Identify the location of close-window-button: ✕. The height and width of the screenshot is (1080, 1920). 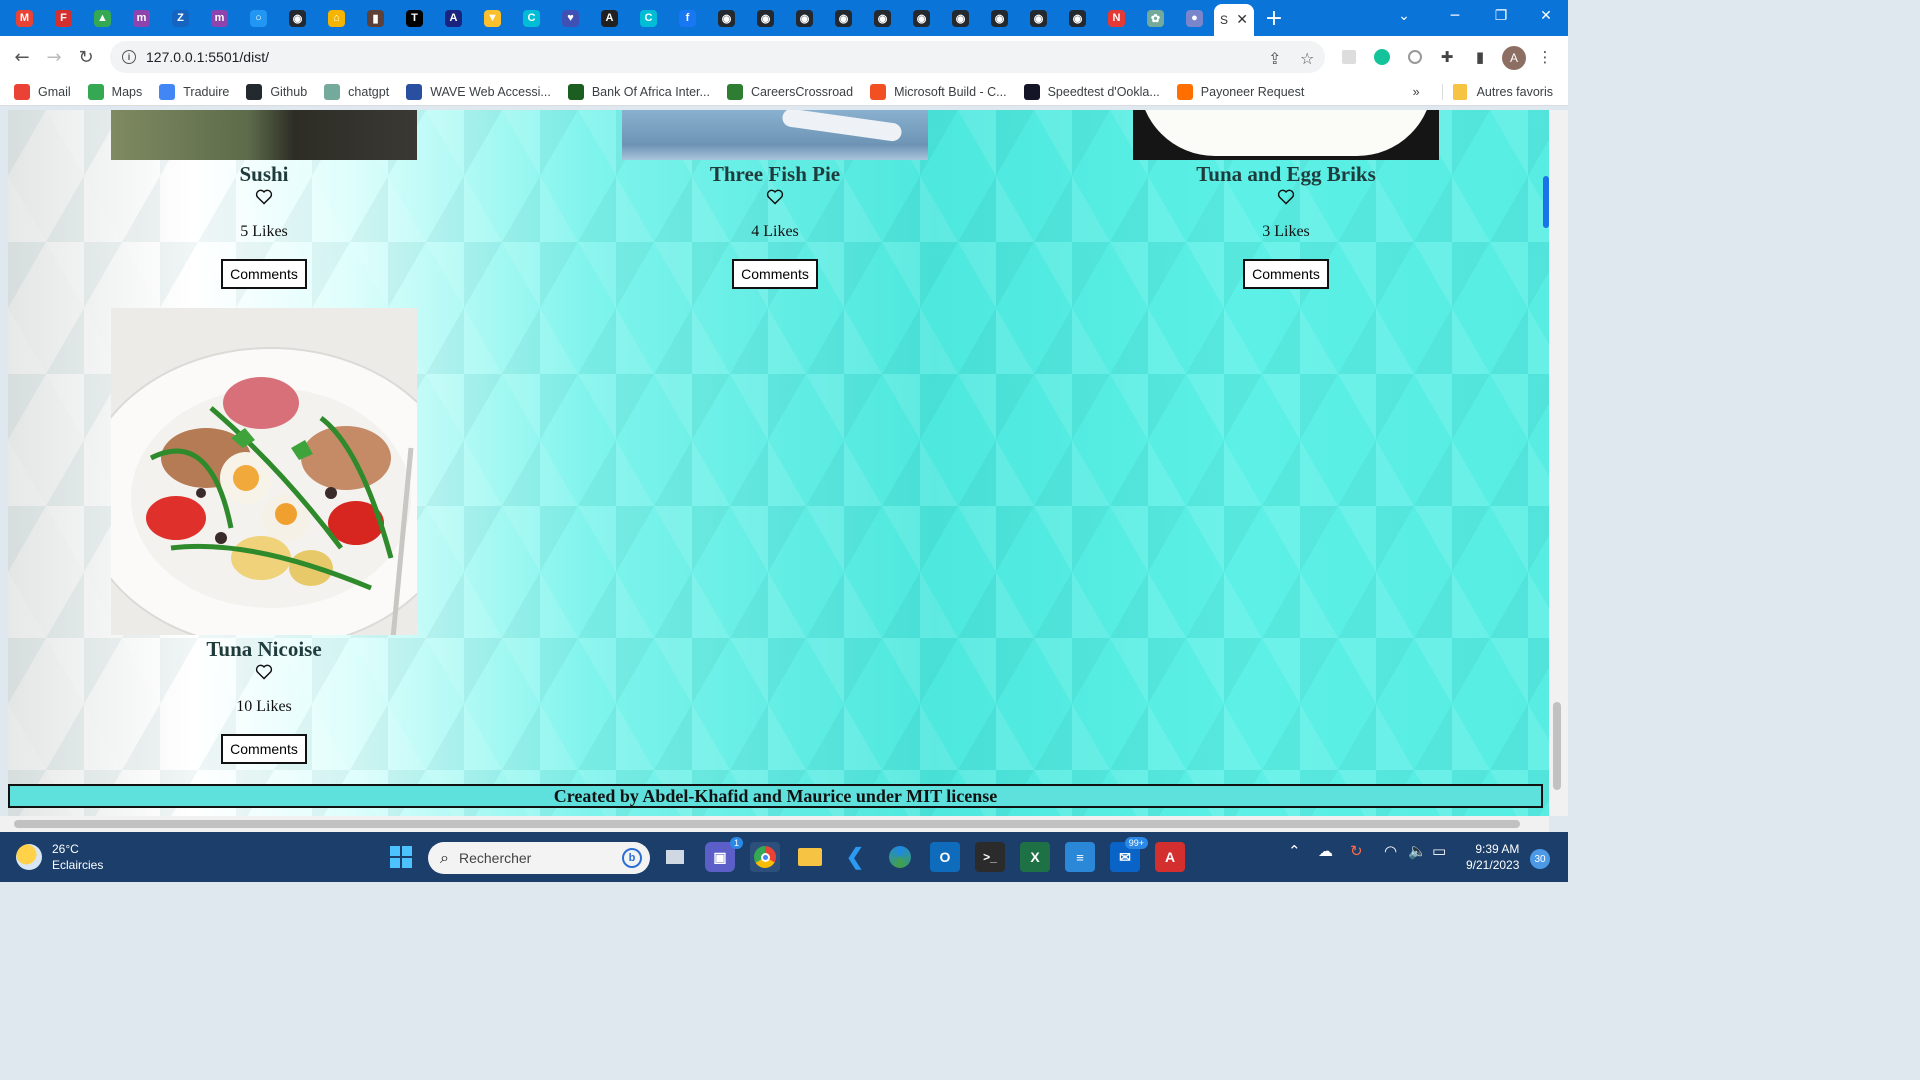
(1546, 16).